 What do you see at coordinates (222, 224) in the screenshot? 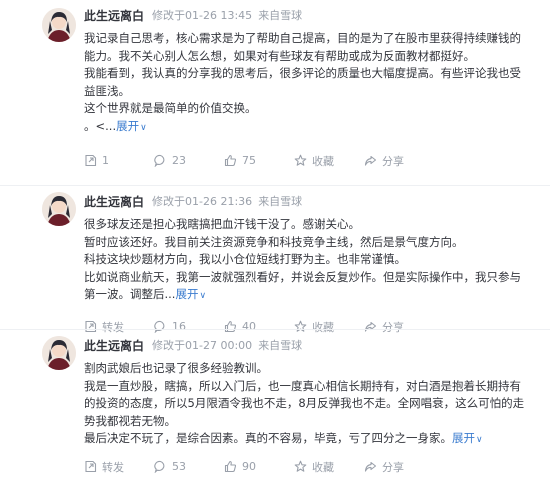
I see `post-line: 很多球友还是担心我瞎搞把血汗钱干没了。感谢关心。` at bounding box center [222, 224].